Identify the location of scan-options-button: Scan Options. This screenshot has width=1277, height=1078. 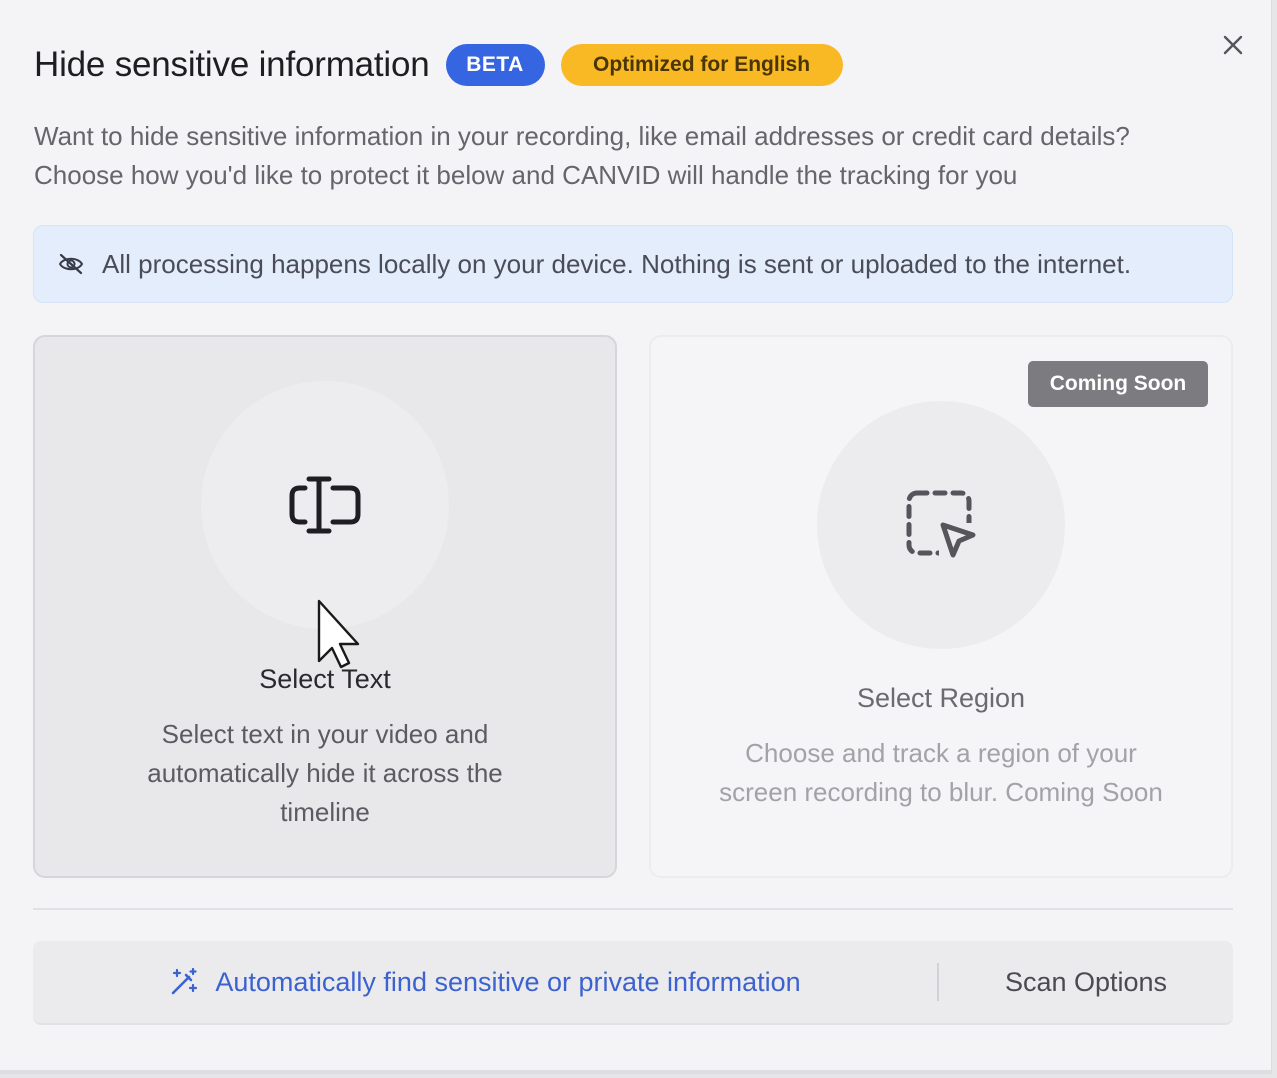
(1086, 982).